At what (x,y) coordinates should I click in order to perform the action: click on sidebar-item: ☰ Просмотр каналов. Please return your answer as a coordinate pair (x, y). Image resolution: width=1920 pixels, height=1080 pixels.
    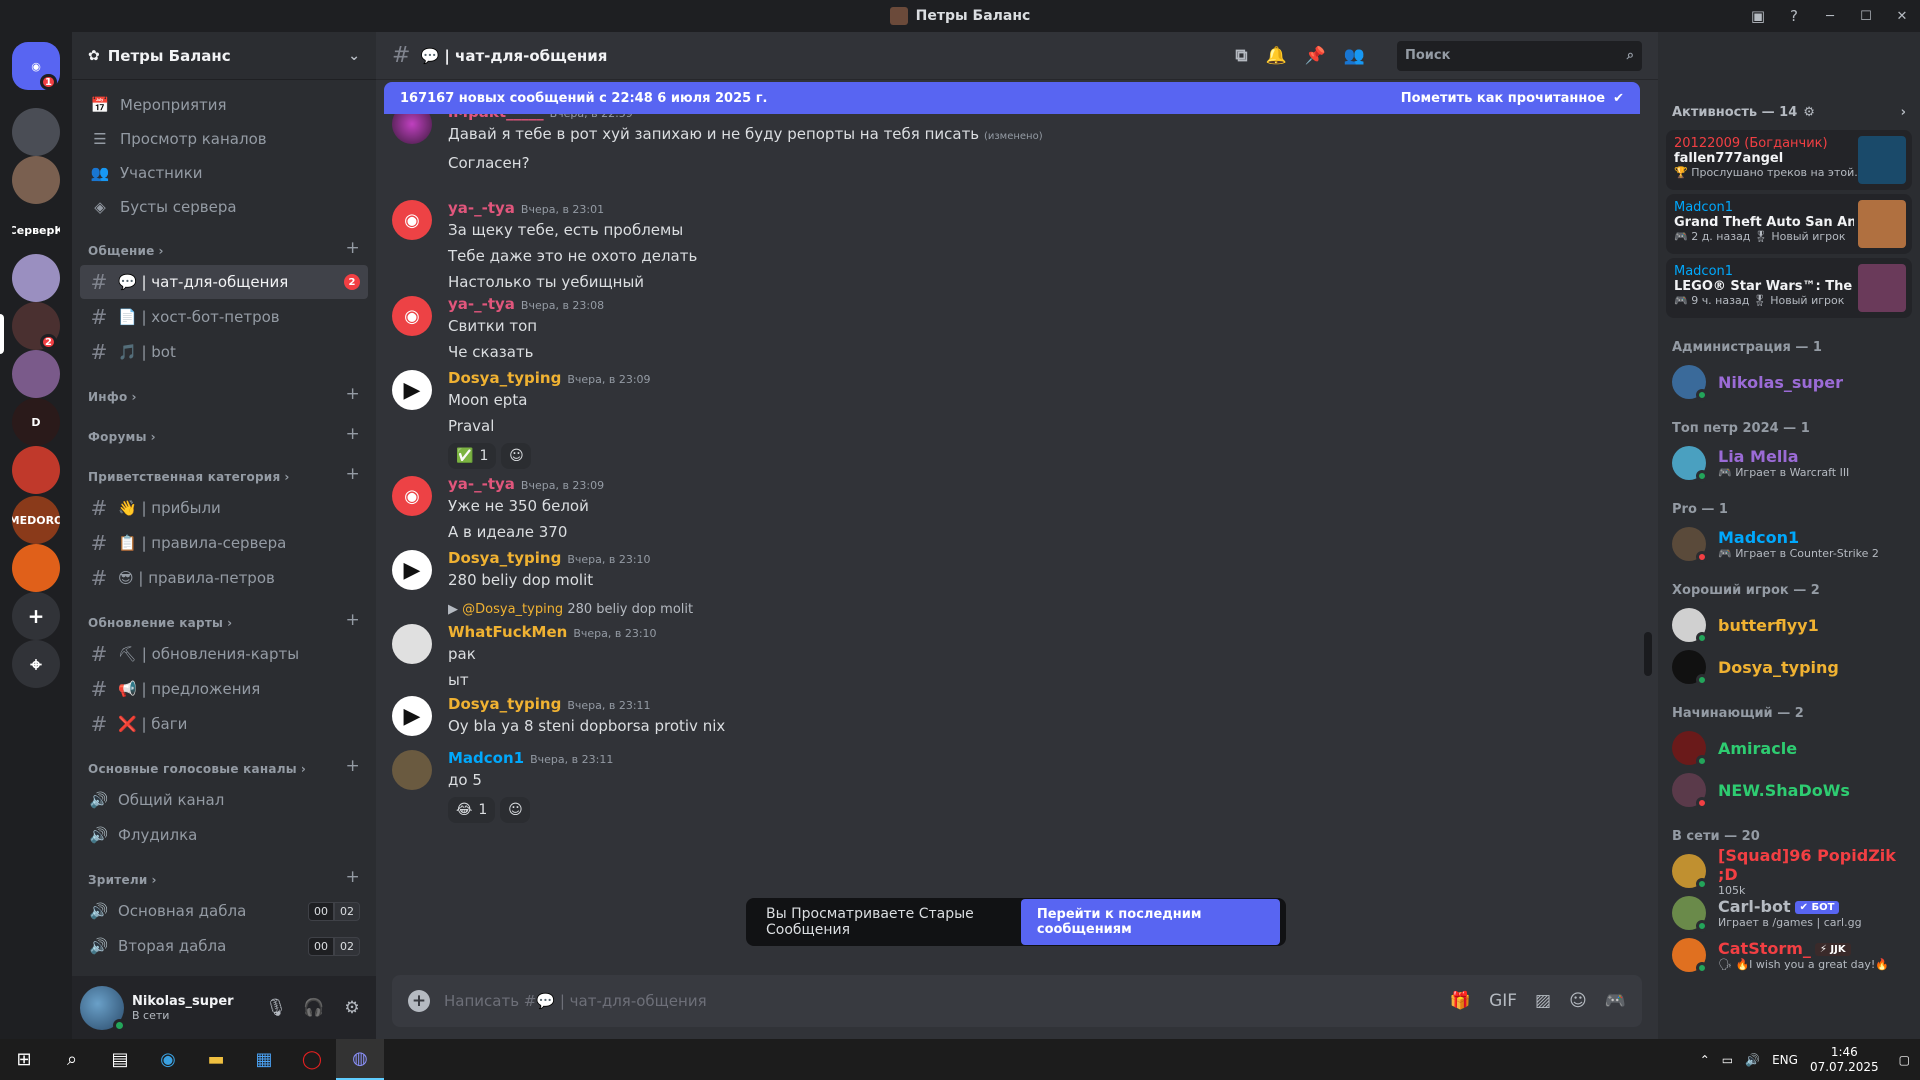
    Looking at the image, I should click on (224, 139).